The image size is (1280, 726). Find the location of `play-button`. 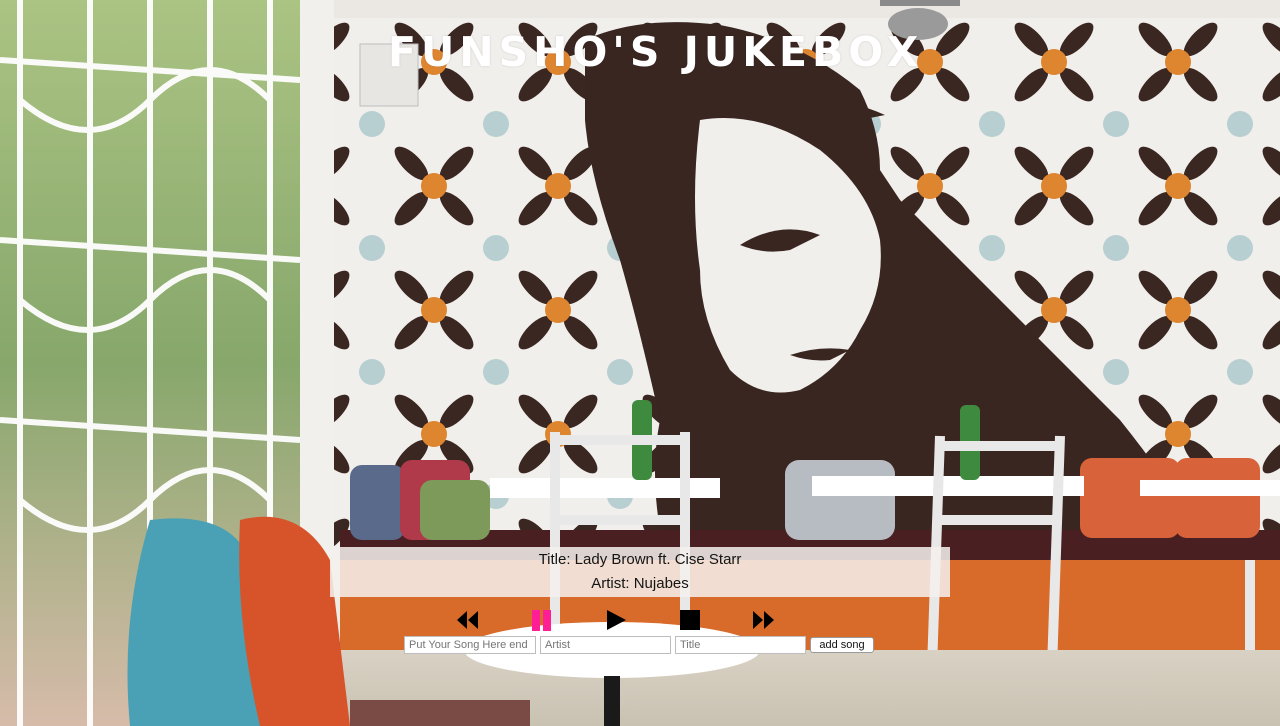

play-button is located at coordinates (617, 620).